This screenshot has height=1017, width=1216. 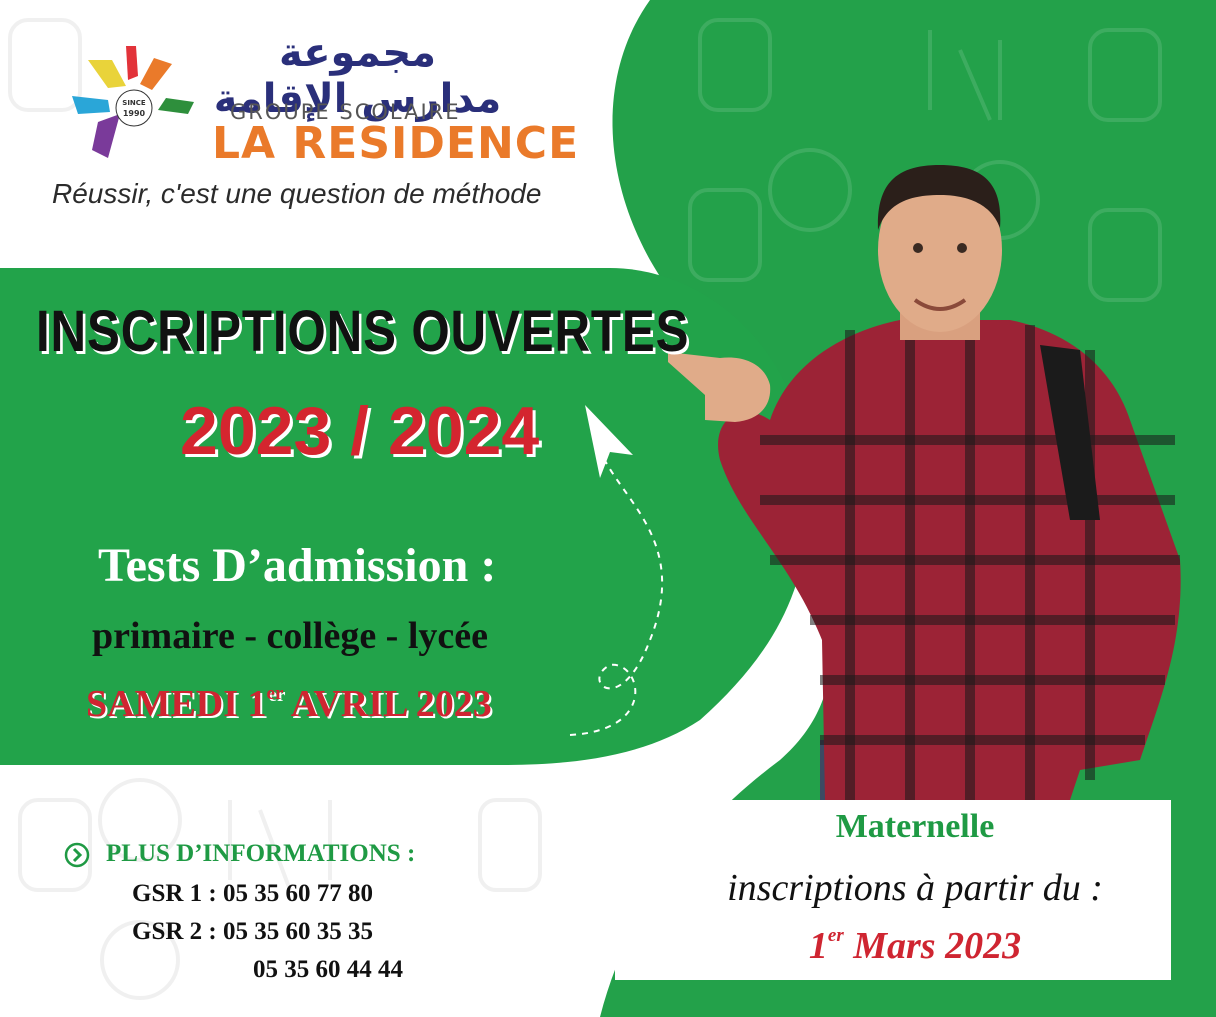 I want to click on maternelle-date-sup: er, so click(x=835, y=935).